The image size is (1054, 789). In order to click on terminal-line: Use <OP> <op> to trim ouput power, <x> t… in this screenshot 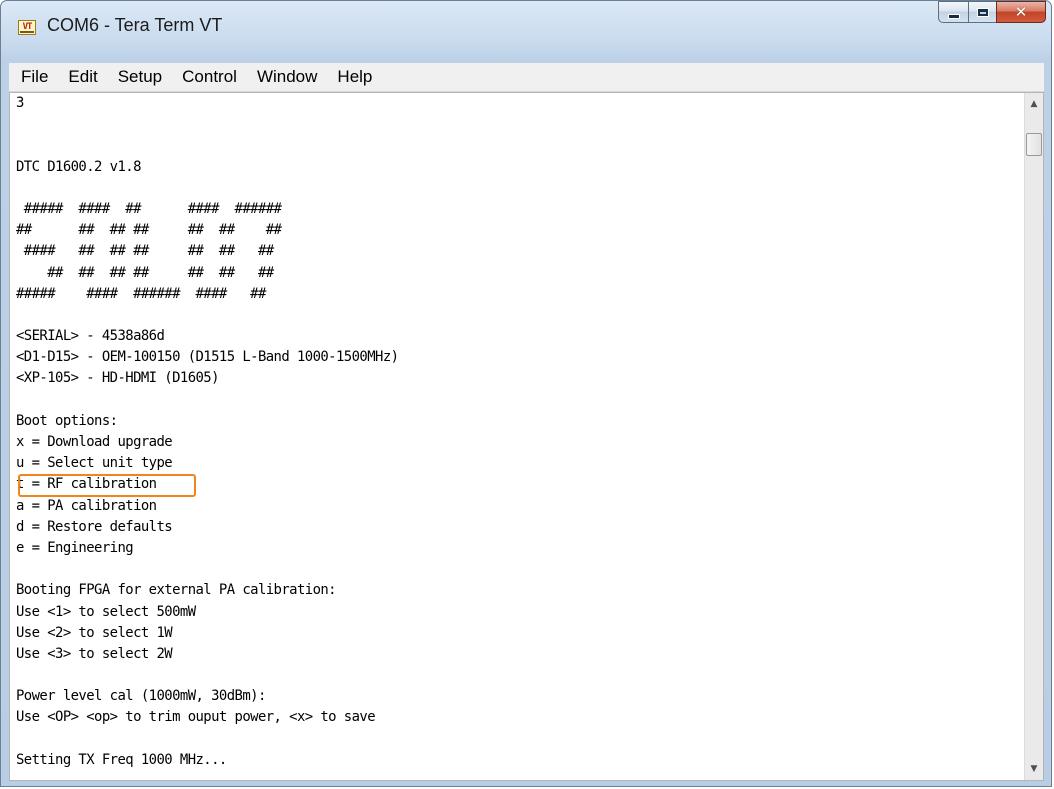, I will do `click(196, 717)`.